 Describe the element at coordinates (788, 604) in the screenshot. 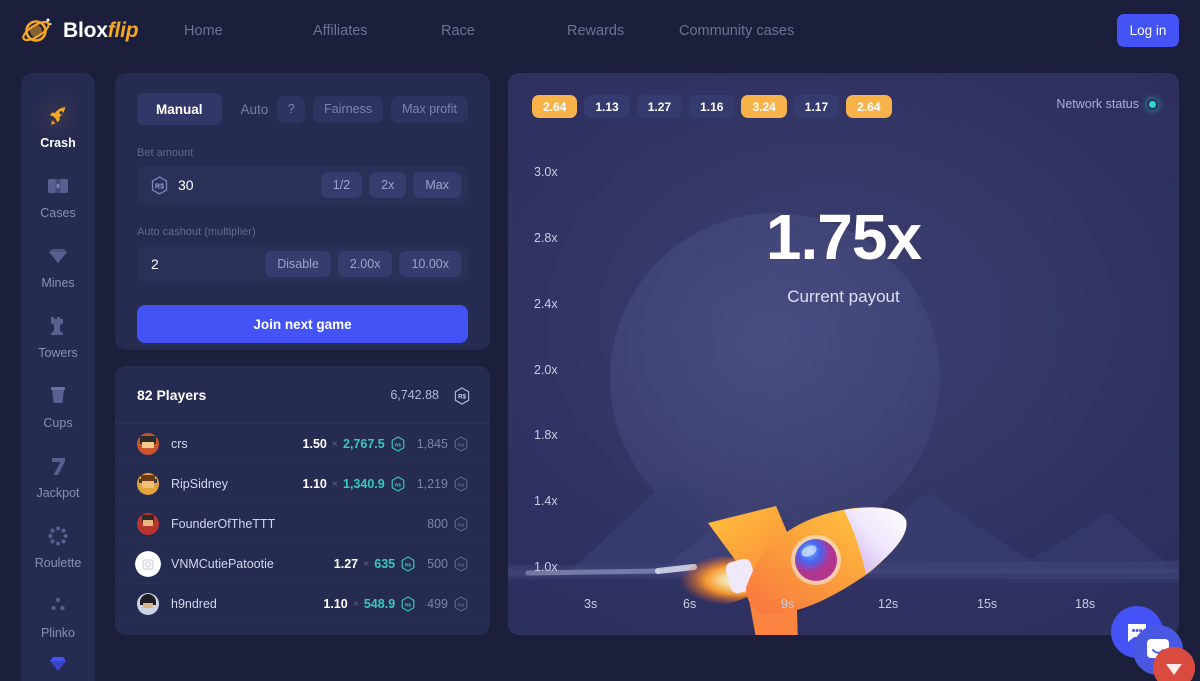

I see `x-tick: 9s` at that location.